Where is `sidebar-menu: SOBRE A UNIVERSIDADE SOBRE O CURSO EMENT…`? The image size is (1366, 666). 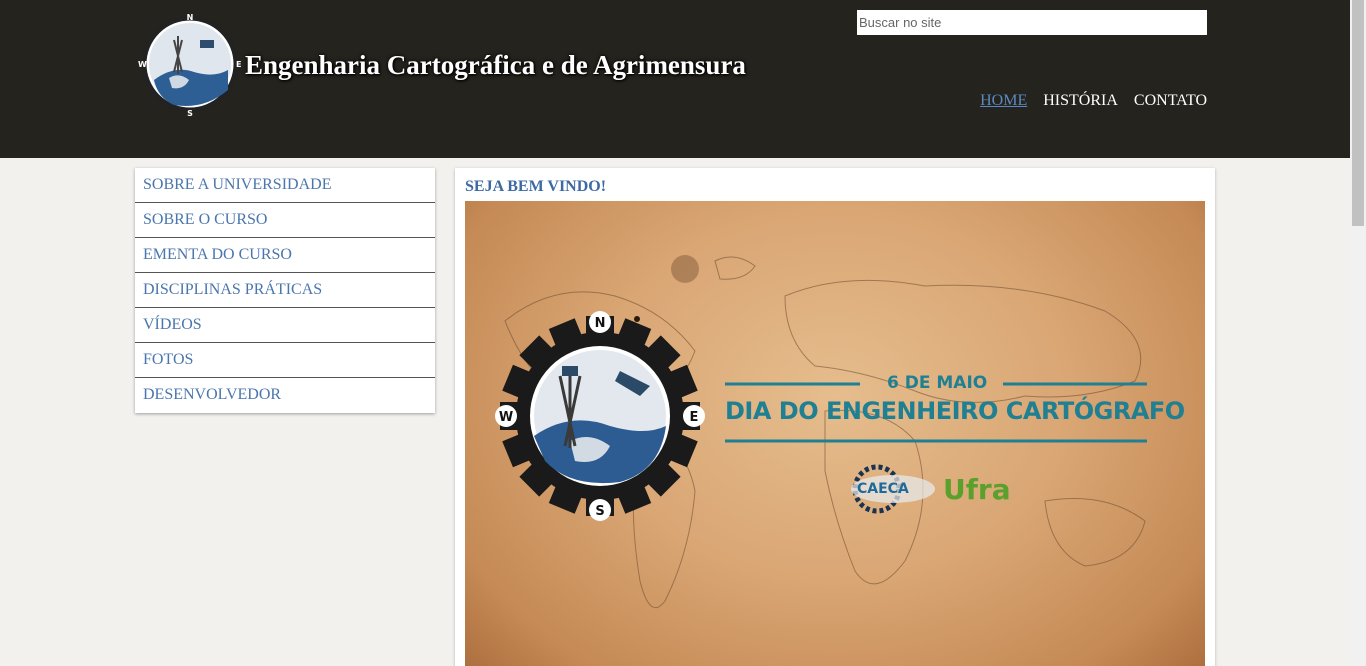 sidebar-menu: SOBRE A UNIVERSIDADE SOBRE O CURSO EMENT… is located at coordinates (285, 290).